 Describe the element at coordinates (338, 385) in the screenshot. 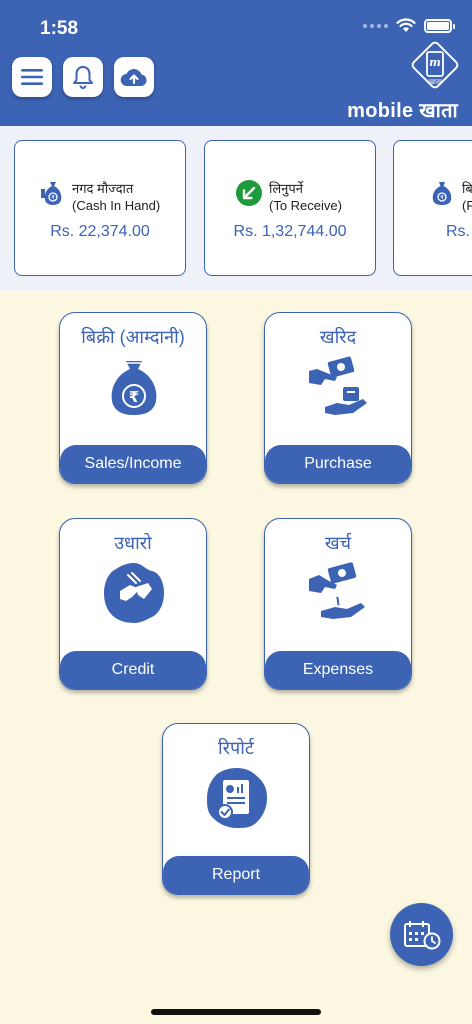

I see `purchase-exchange-icon` at that location.